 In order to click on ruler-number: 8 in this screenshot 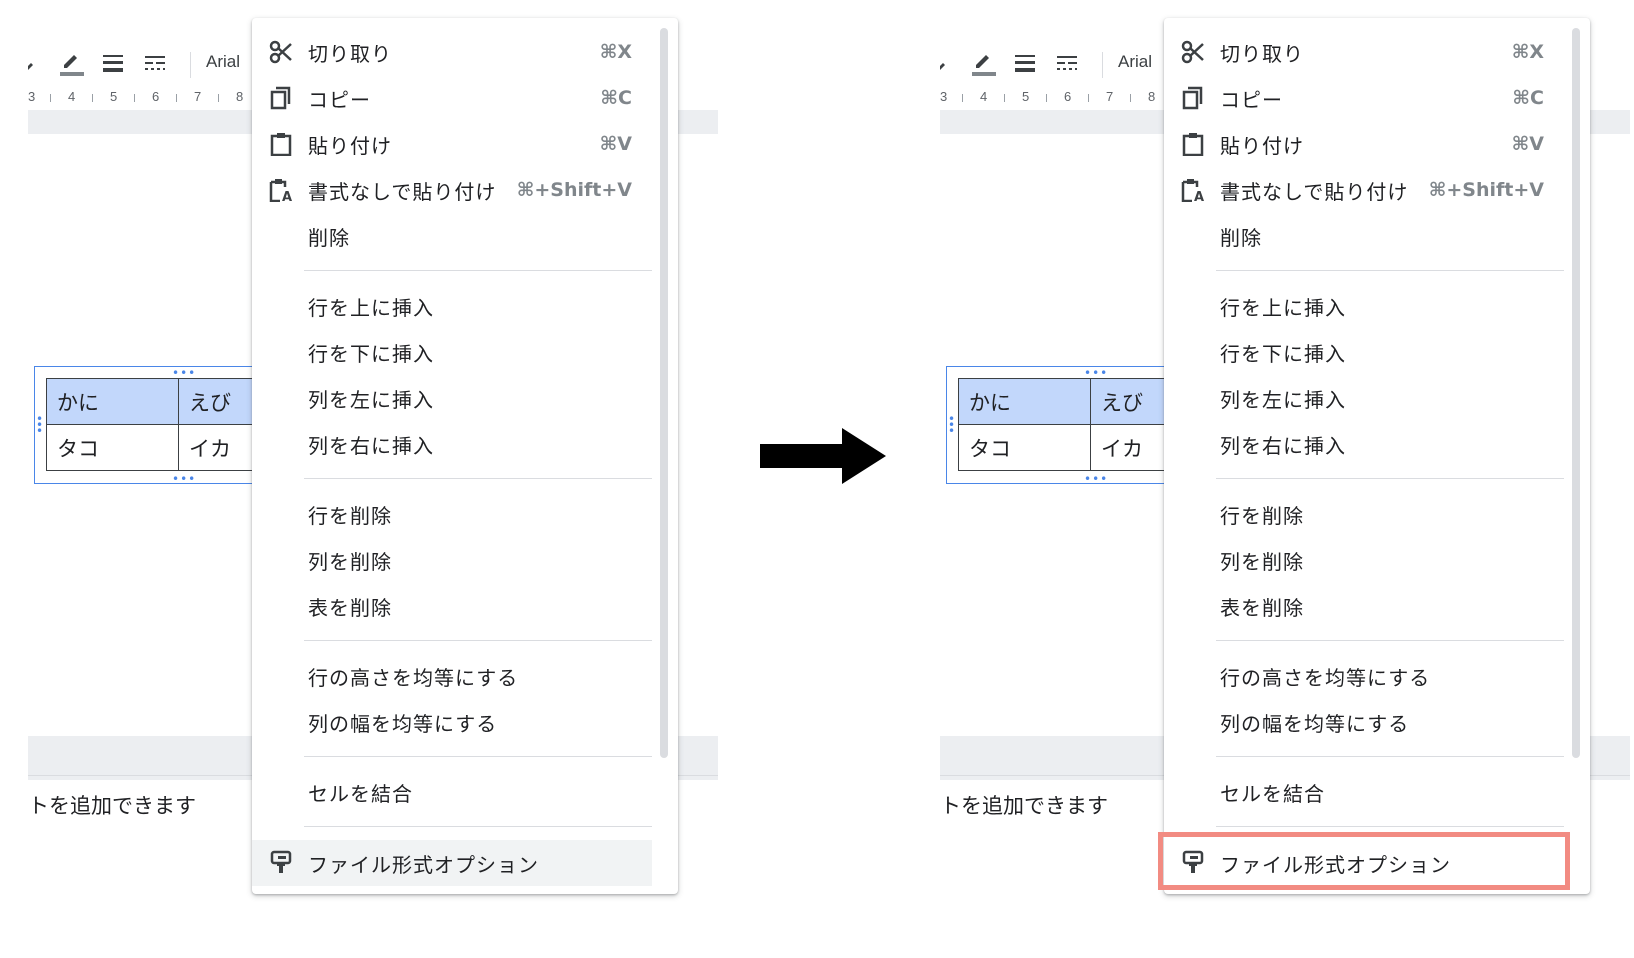, I will do `click(240, 96)`.